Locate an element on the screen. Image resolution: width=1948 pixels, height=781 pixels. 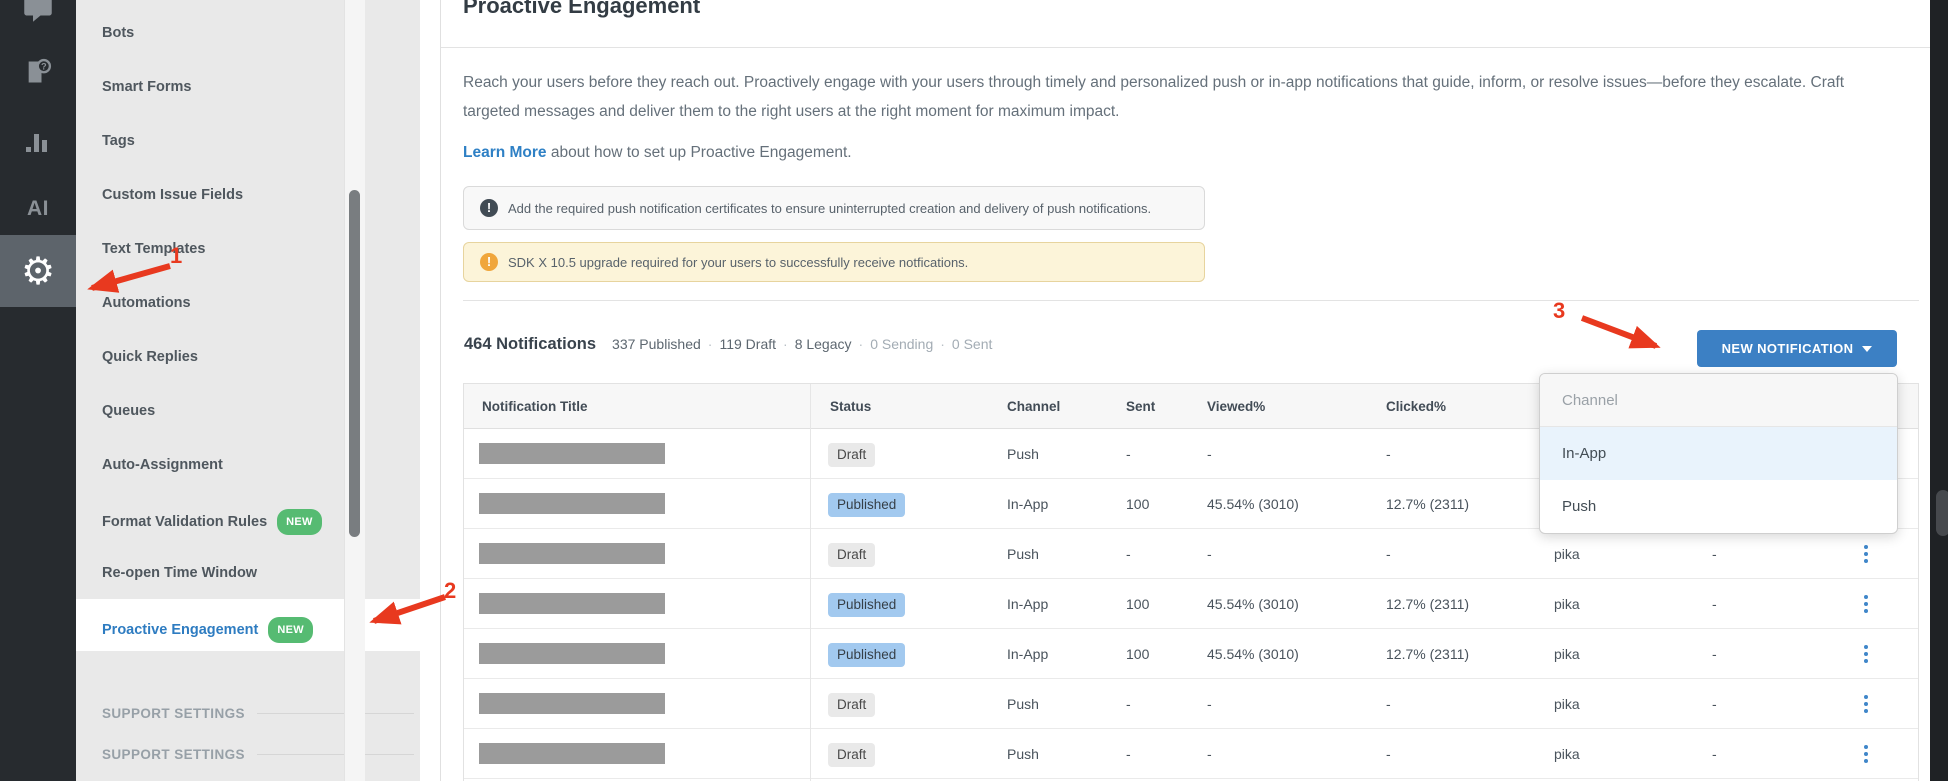
sidebar-scrollbar-thumb is located at coordinates (354, 363).